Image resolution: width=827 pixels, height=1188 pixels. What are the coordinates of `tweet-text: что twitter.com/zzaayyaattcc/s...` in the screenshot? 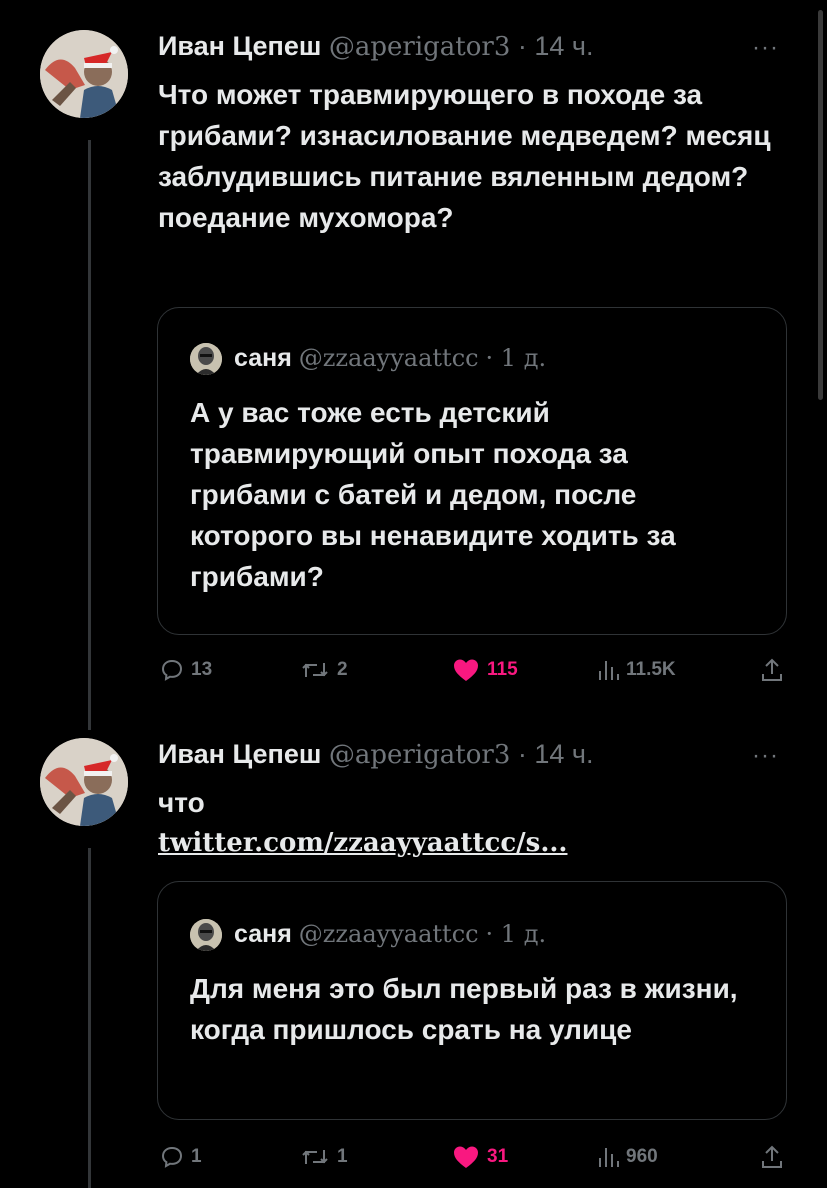 It's located at (473, 823).